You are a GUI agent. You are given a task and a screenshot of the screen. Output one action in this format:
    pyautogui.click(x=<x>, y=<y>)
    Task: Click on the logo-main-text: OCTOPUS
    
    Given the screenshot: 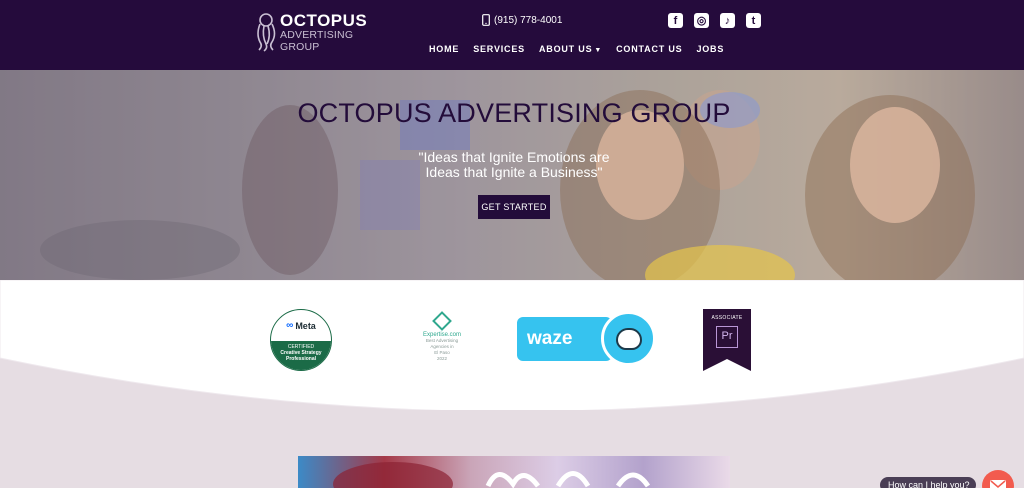 What is the action you would take?
    pyautogui.click(x=324, y=20)
    